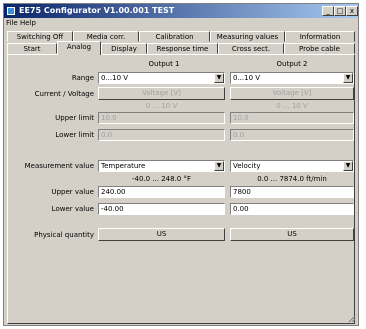 The image size is (366, 329). I want to click on lower-value1-field: -40.00, so click(161, 209).